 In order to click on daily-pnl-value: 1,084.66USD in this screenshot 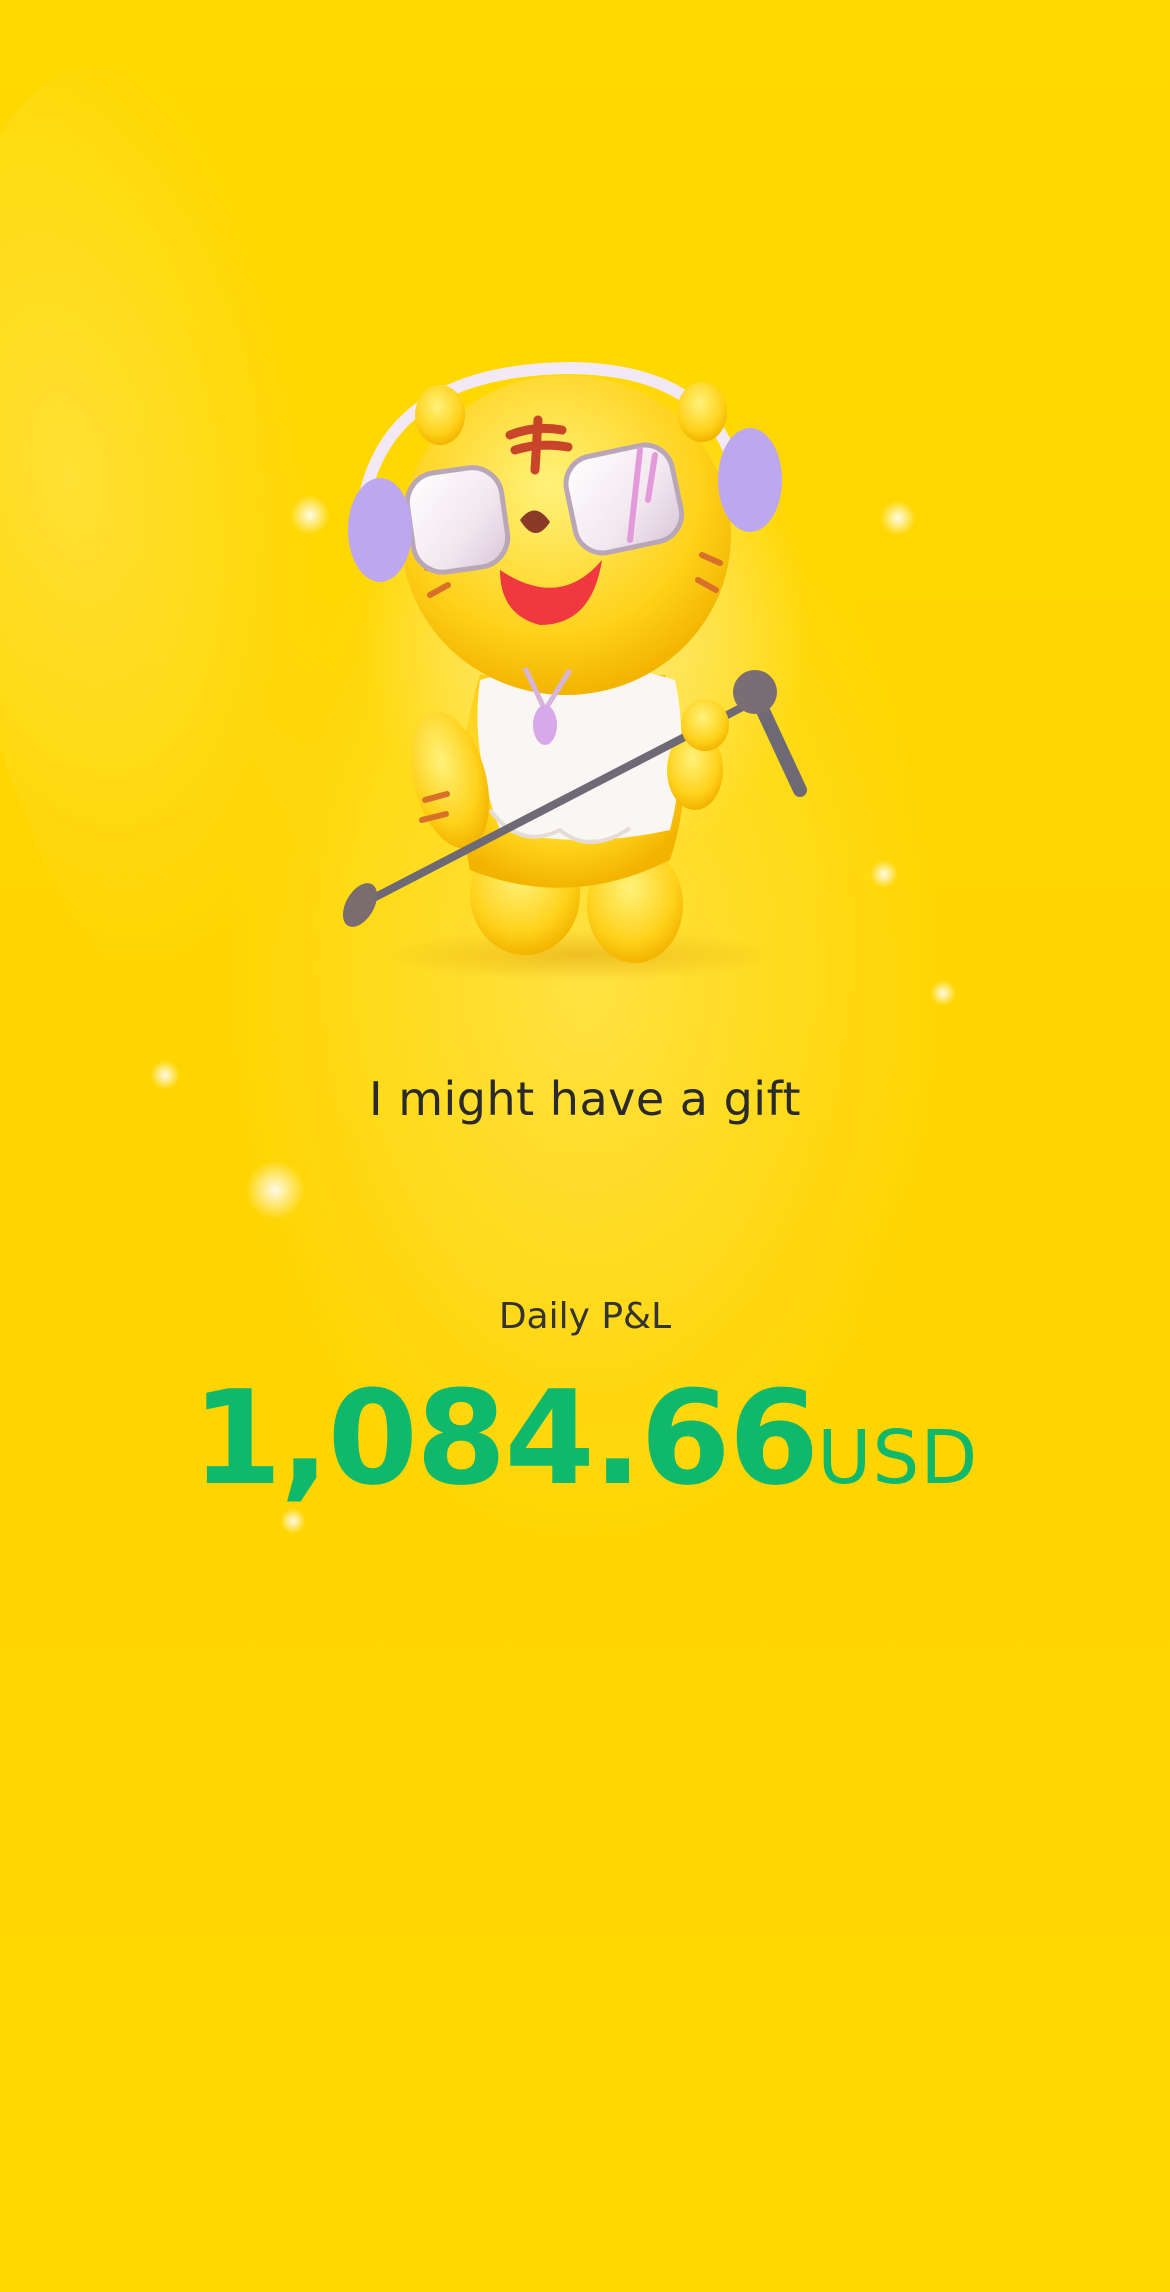, I will do `click(585, 1438)`.